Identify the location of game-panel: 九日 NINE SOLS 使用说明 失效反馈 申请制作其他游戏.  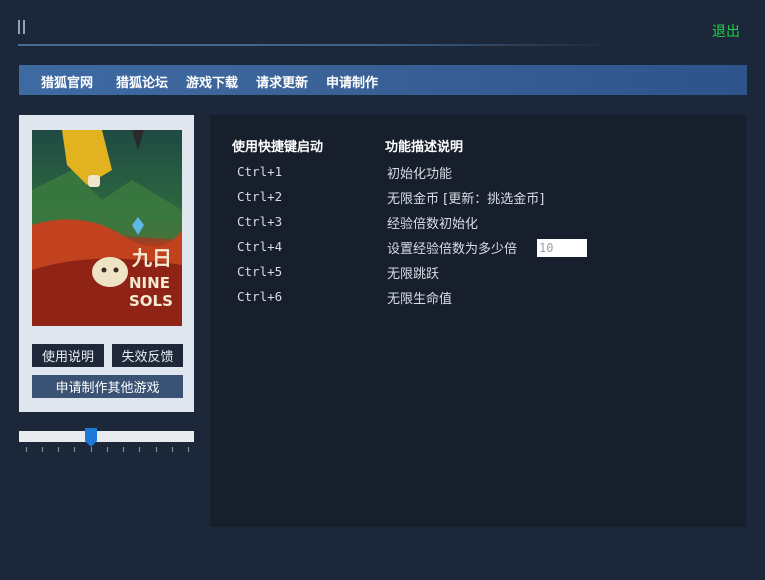
(106, 263).